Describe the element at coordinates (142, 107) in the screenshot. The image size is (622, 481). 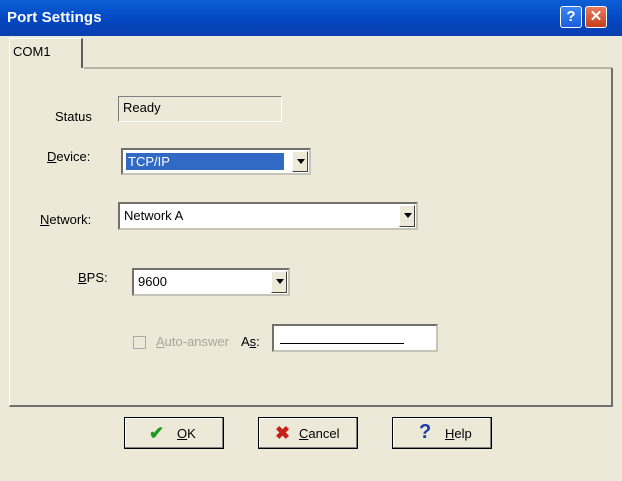
I see `status-value: Ready` at that location.